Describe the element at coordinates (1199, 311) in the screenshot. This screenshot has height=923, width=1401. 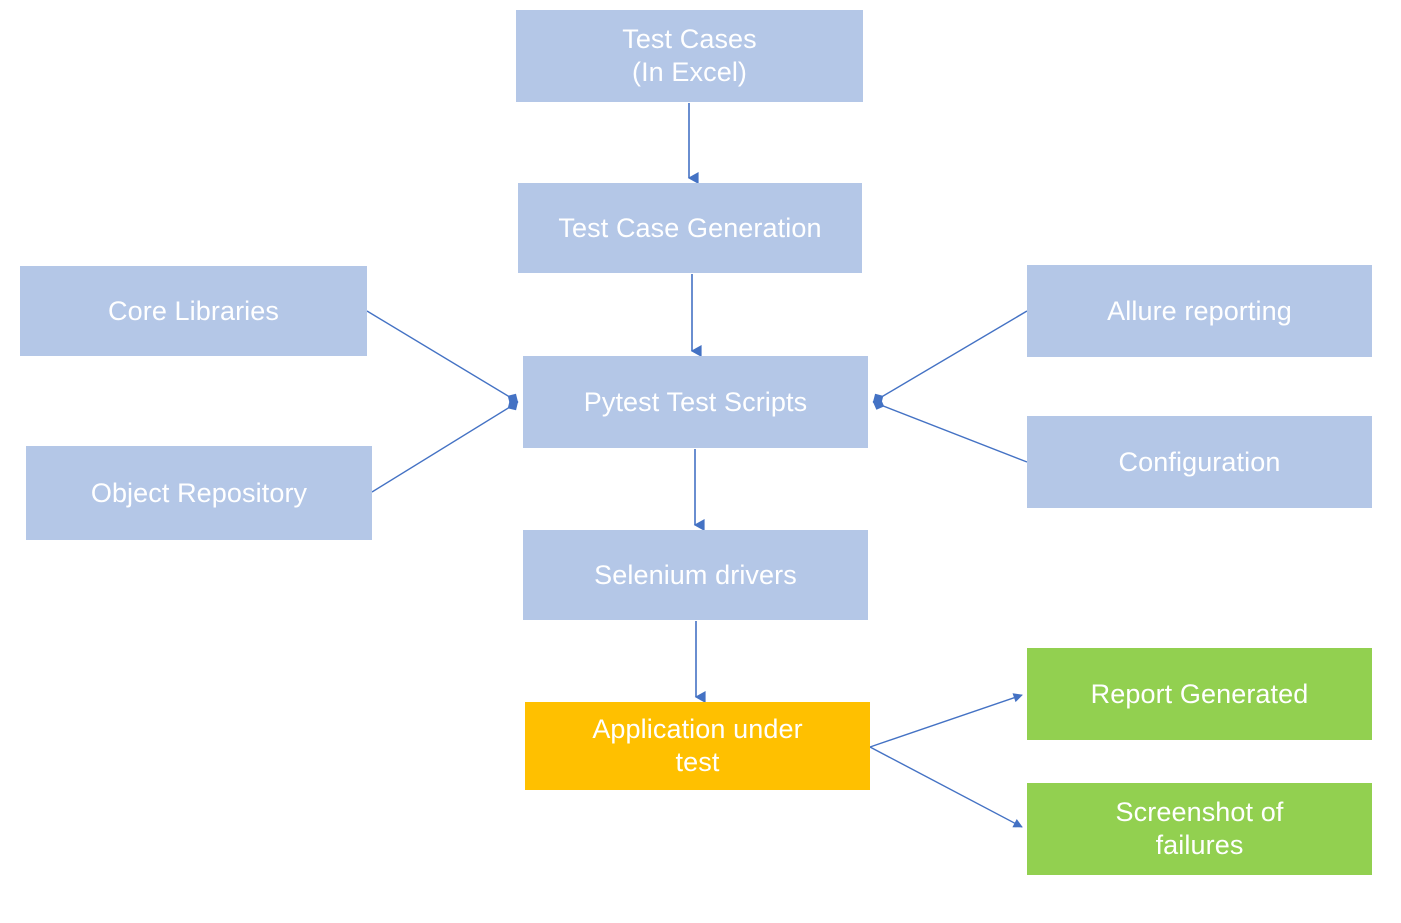
I see `node-allure-reporting: Allure reporting` at that location.